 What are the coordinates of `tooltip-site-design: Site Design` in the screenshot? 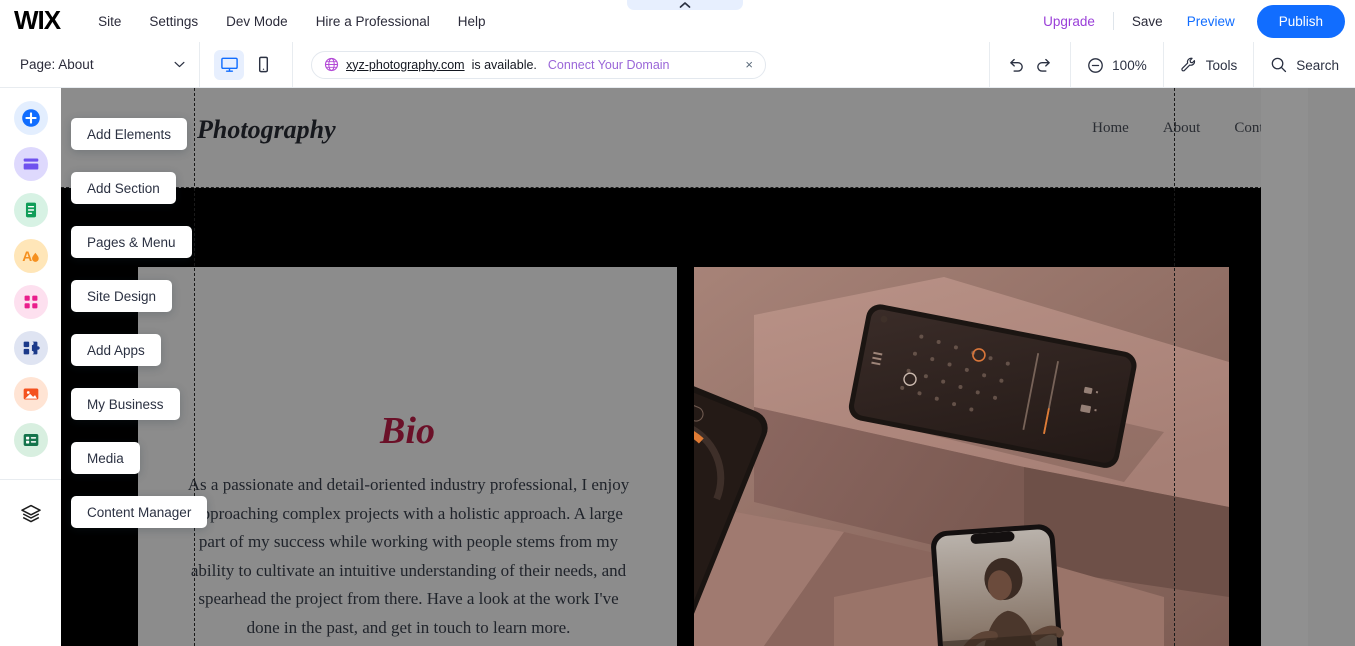 It's located at (122, 296).